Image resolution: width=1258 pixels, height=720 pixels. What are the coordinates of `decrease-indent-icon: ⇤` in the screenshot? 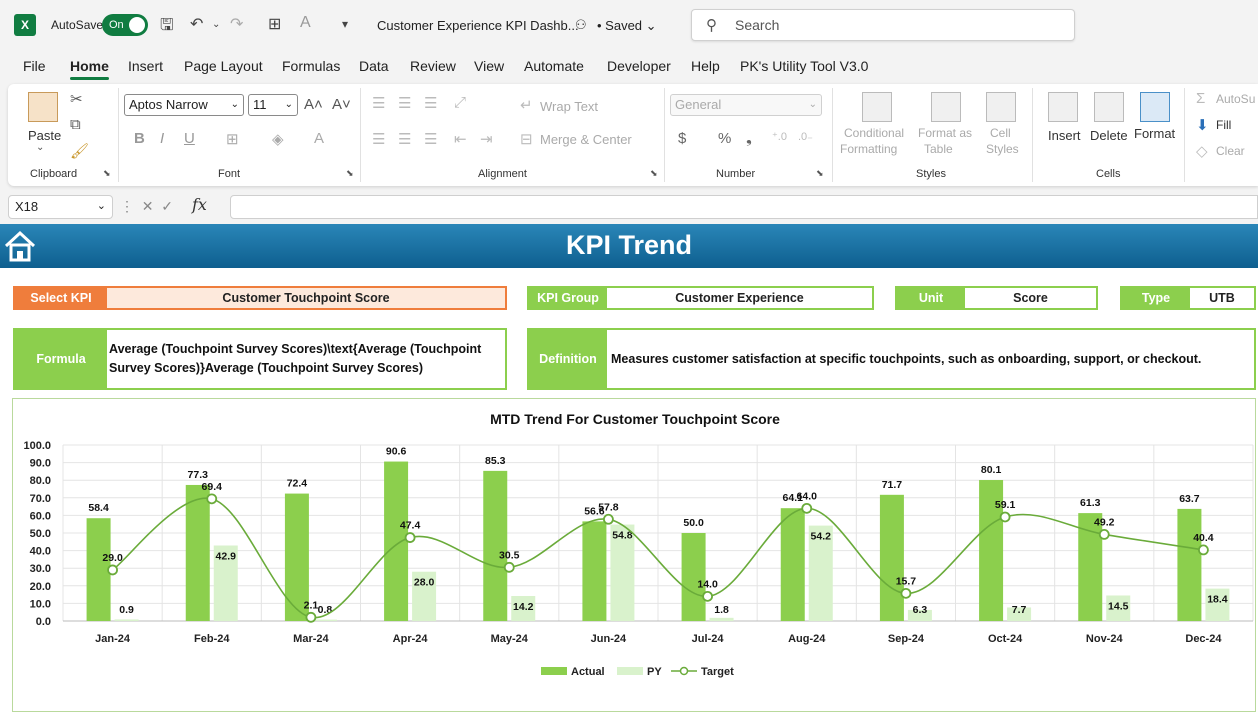 It's located at (460, 139).